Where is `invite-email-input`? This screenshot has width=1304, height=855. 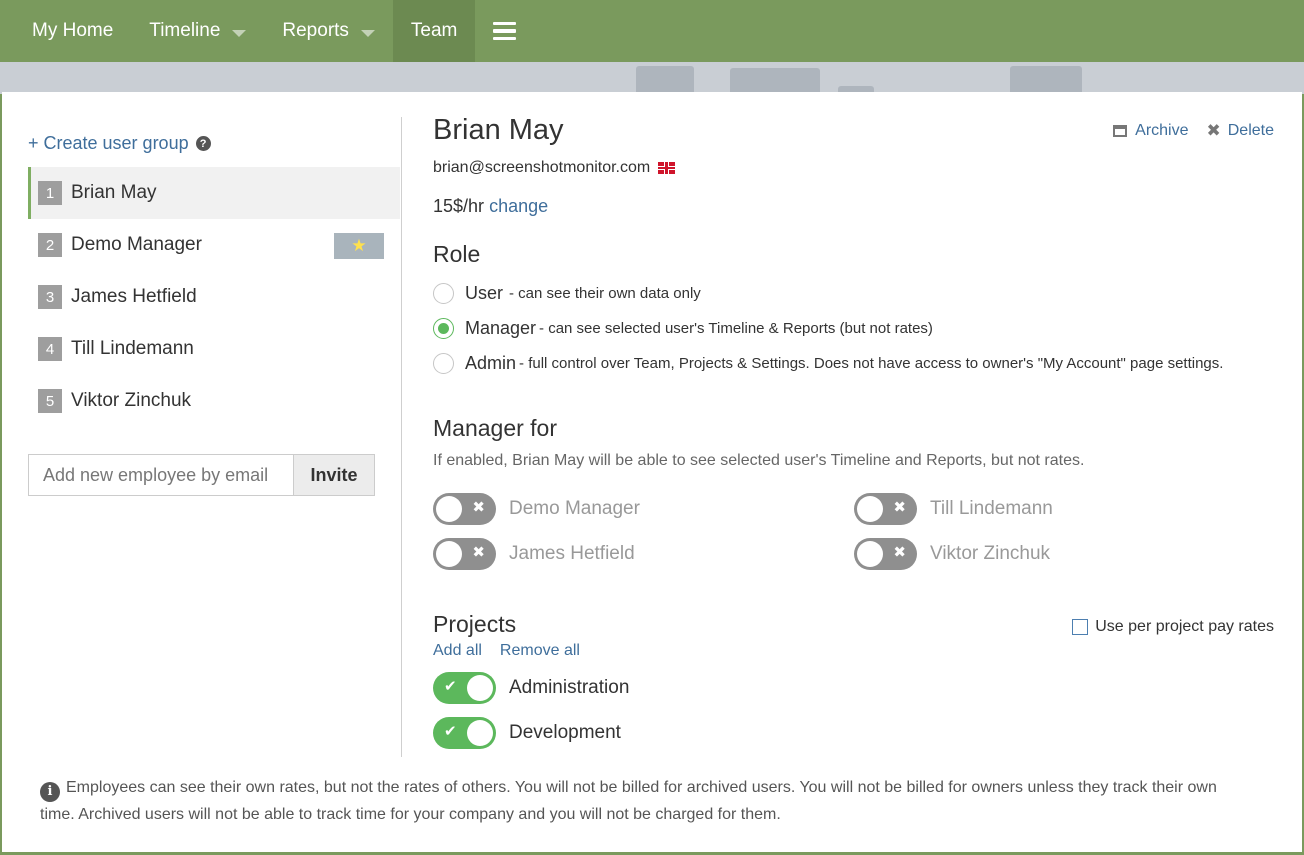
invite-email-input is located at coordinates (161, 475).